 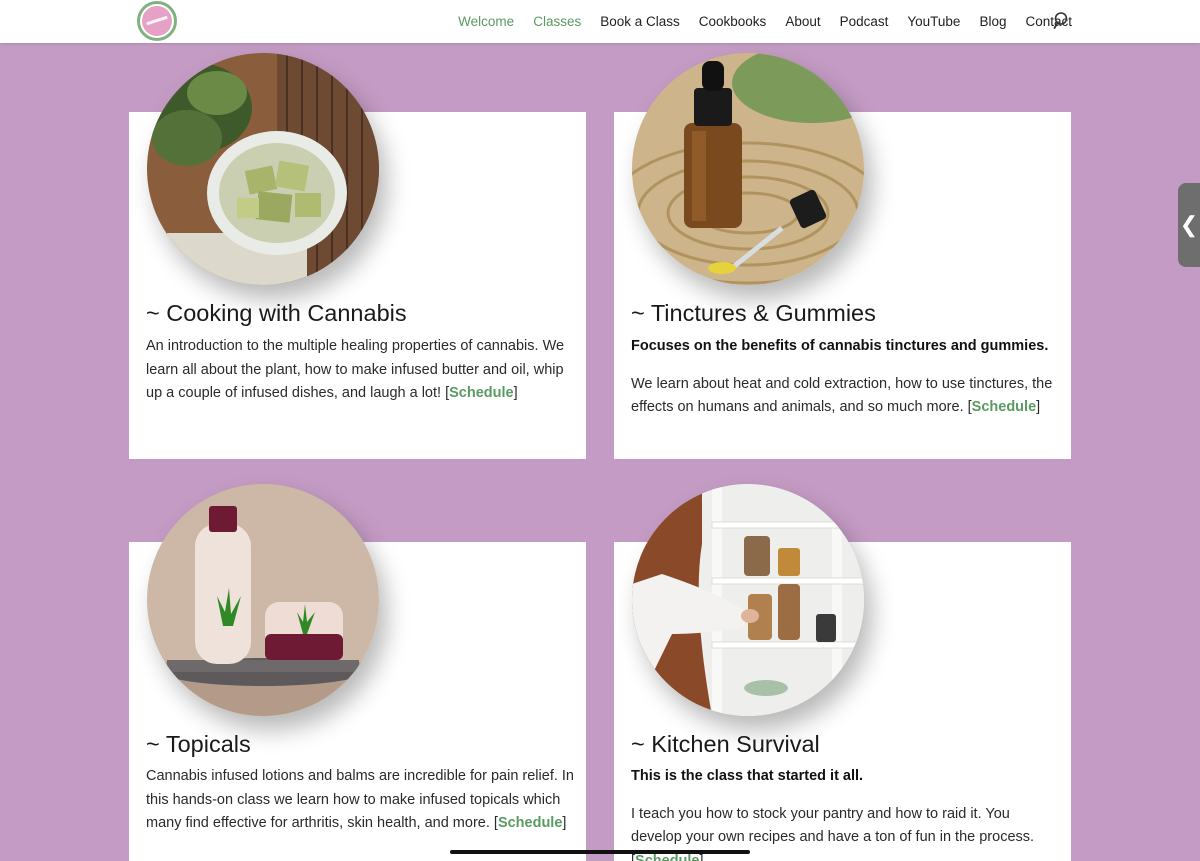 I want to click on logo-mark, so click(x=157, y=21).